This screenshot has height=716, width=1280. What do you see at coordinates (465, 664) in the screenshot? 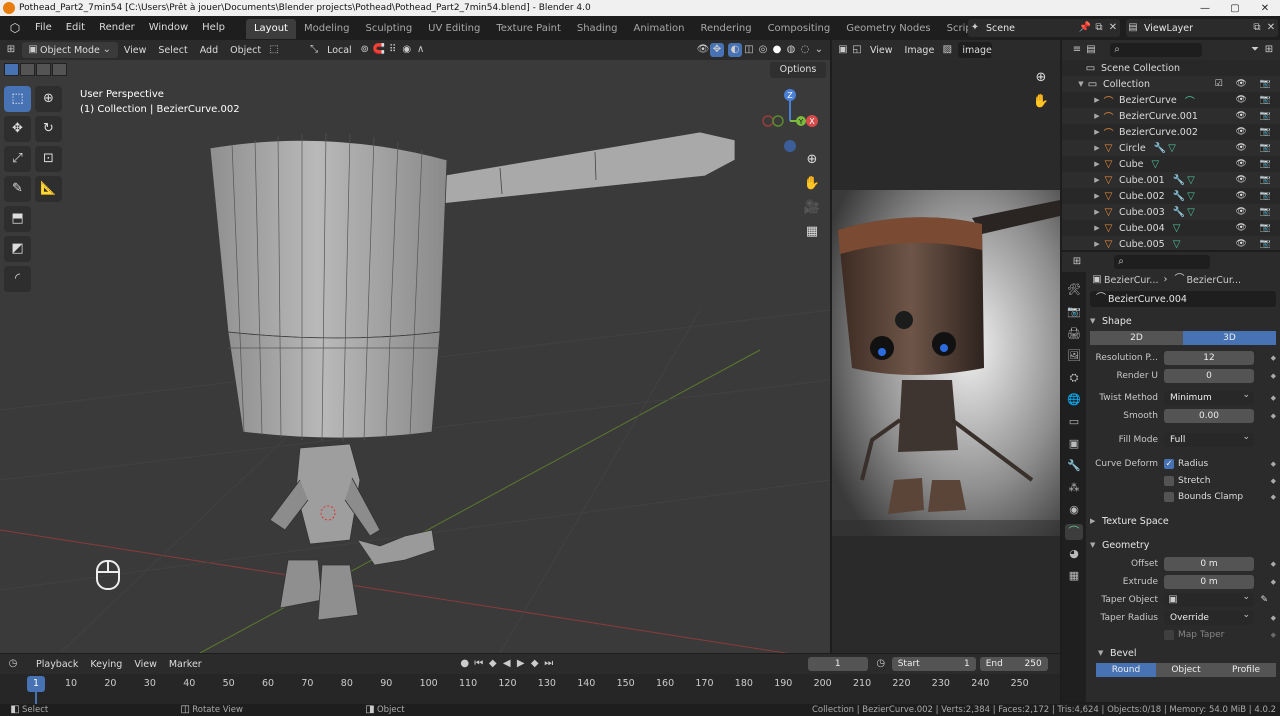
I see `record-keyframe-icon: ●` at bounding box center [465, 664].